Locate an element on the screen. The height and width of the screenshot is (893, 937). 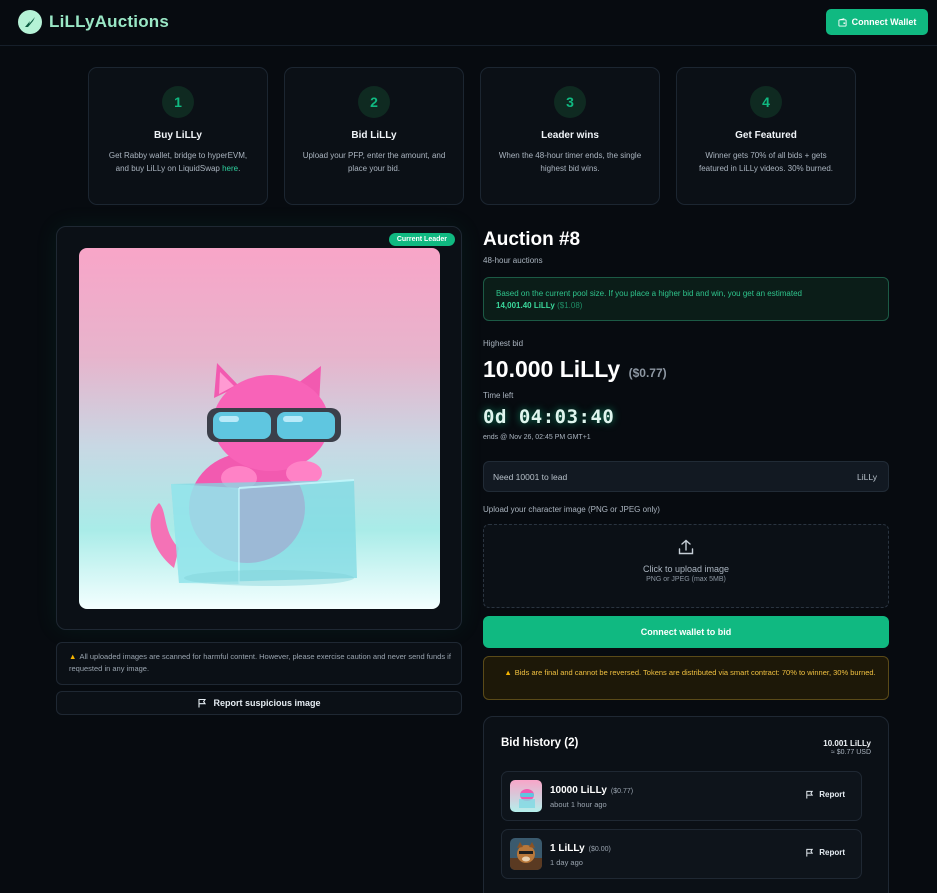
total-usd: ≈ $0.77 USD is located at coordinates (850, 752).